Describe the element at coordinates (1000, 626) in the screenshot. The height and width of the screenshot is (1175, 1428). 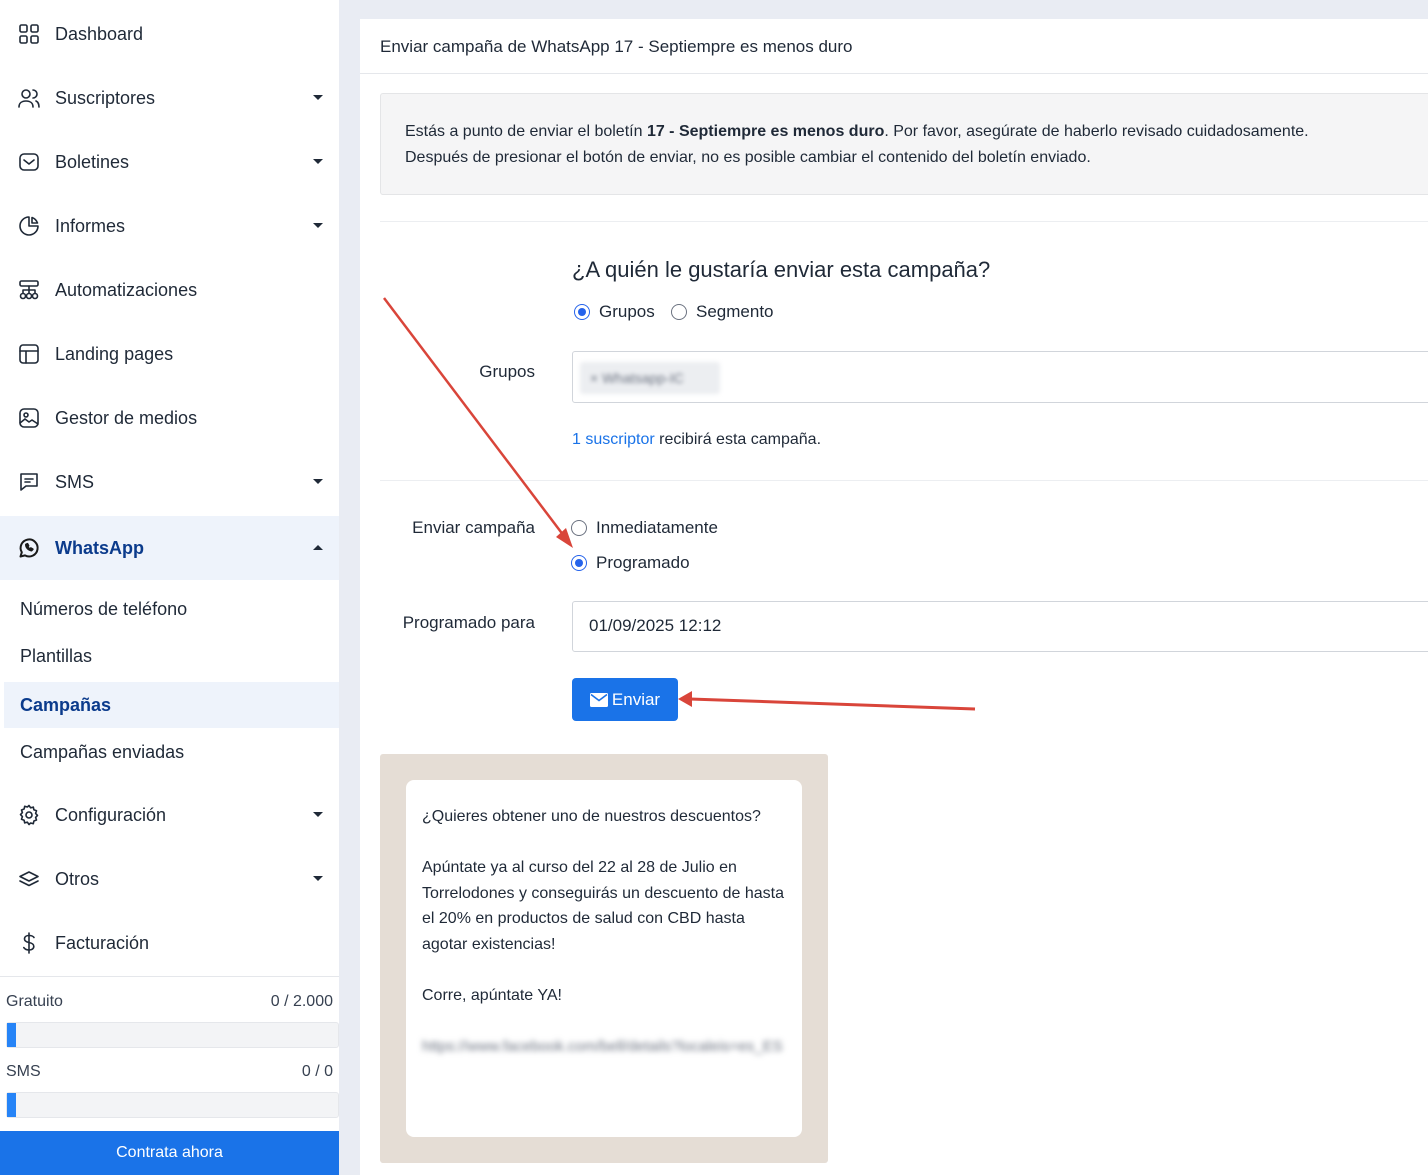
I see `scheduled-date-input: 01/09/2025 12:12` at that location.